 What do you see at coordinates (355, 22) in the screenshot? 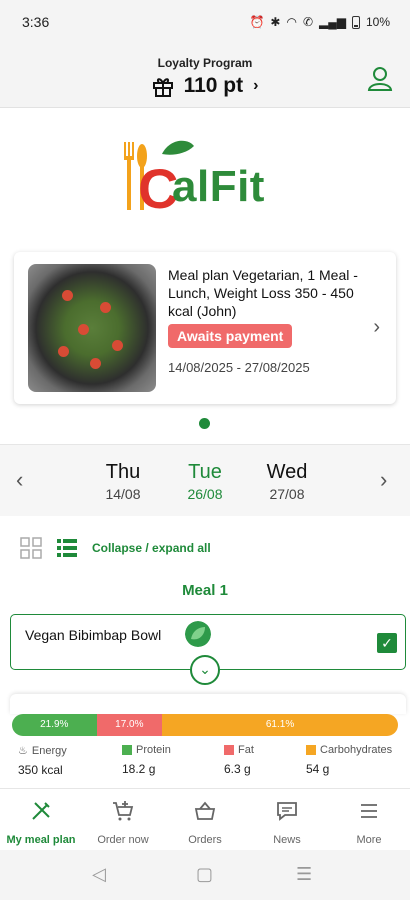
I see `battery-icon` at bounding box center [355, 22].